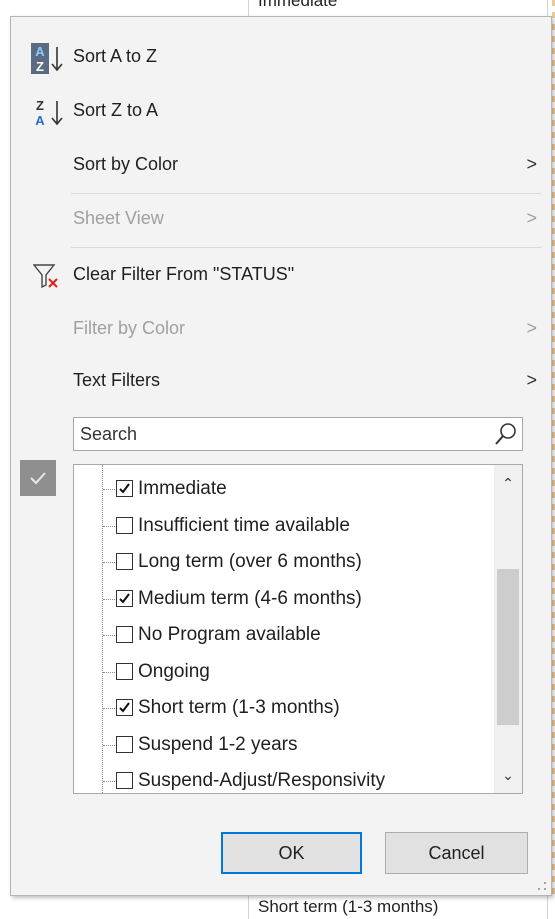  I want to click on clear-filter-item: Clear Filter From "STATUS", so click(281, 277).